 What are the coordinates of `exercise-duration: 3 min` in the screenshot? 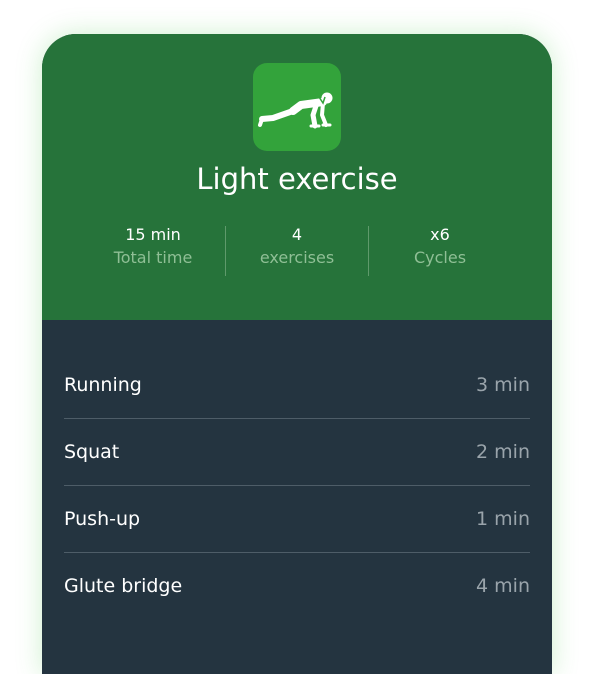 It's located at (503, 385).